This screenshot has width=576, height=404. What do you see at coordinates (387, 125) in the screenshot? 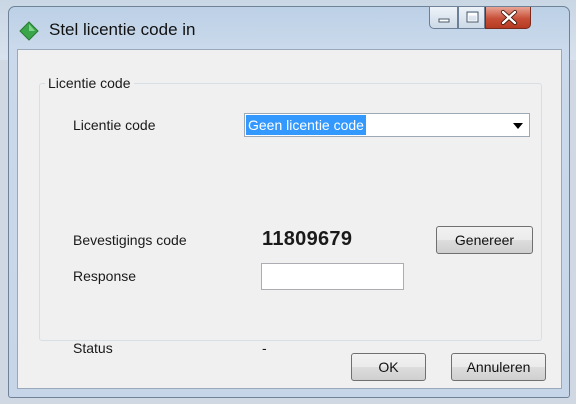
I see `license-code-select: Geen licentie code` at bounding box center [387, 125].